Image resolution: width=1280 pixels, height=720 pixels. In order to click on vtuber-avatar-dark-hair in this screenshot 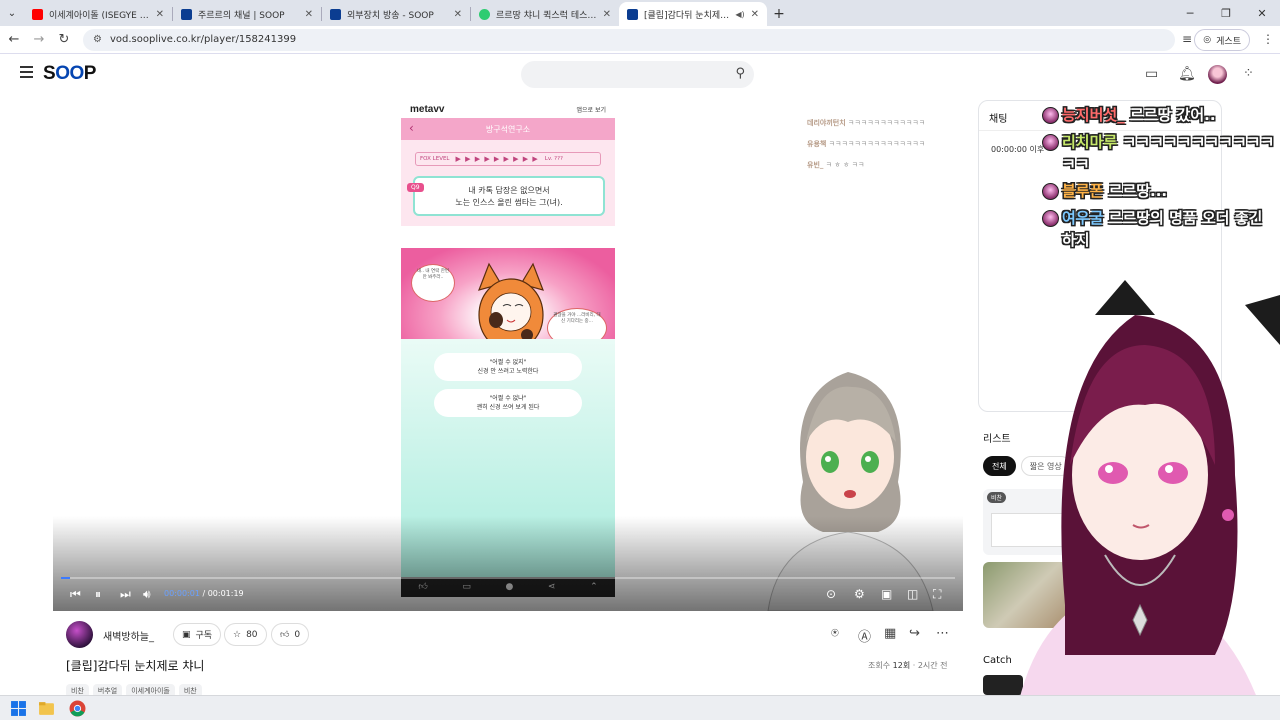, I will do `click(1130, 500)`.